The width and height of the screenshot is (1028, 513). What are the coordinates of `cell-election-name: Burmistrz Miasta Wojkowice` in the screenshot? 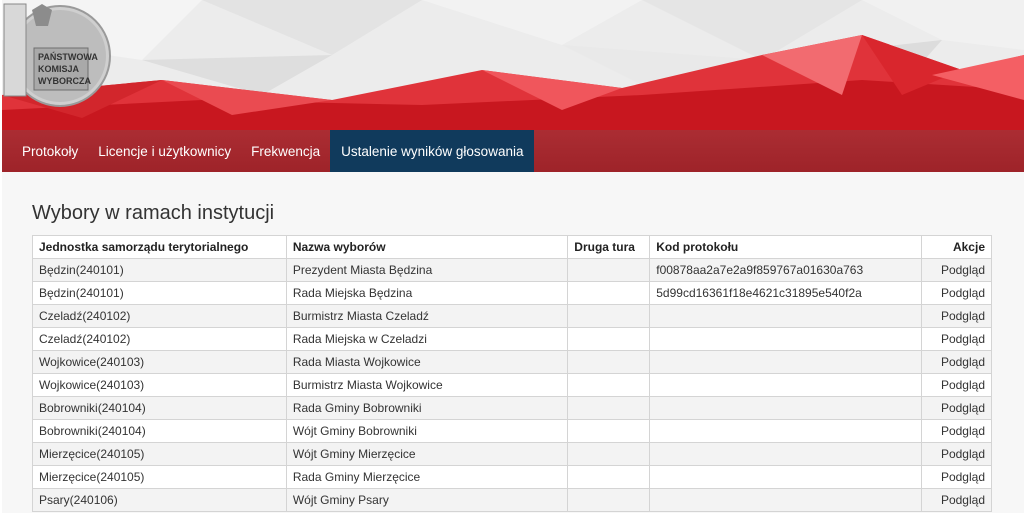 It's located at (427, 385).